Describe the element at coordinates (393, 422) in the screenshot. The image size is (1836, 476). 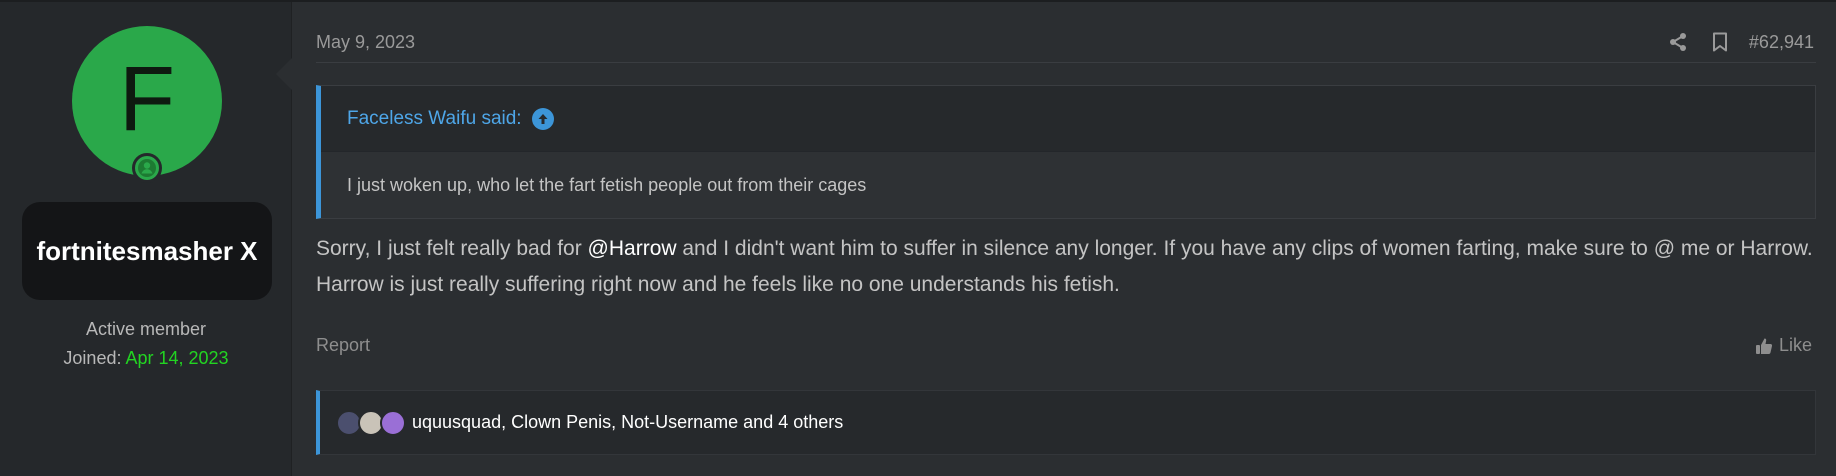
I see `avatar` at that location.